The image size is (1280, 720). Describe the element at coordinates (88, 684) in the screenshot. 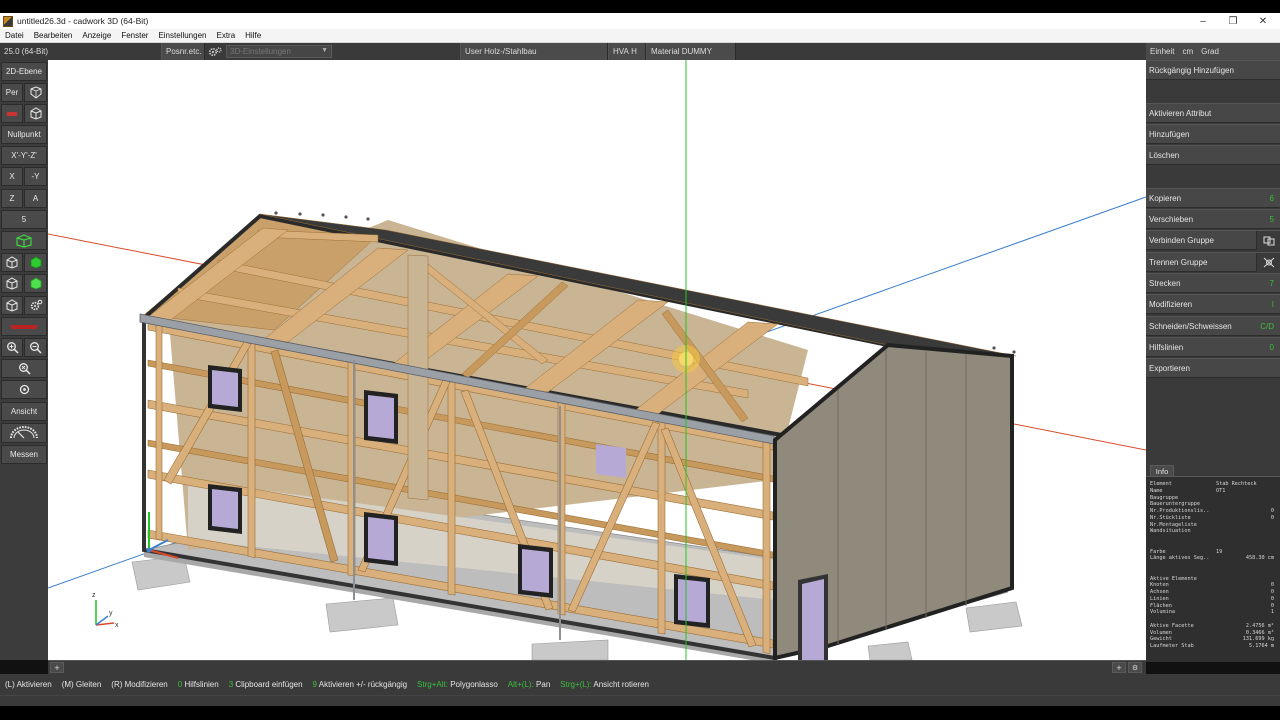

I see `status-text: Gleiten` at that location.